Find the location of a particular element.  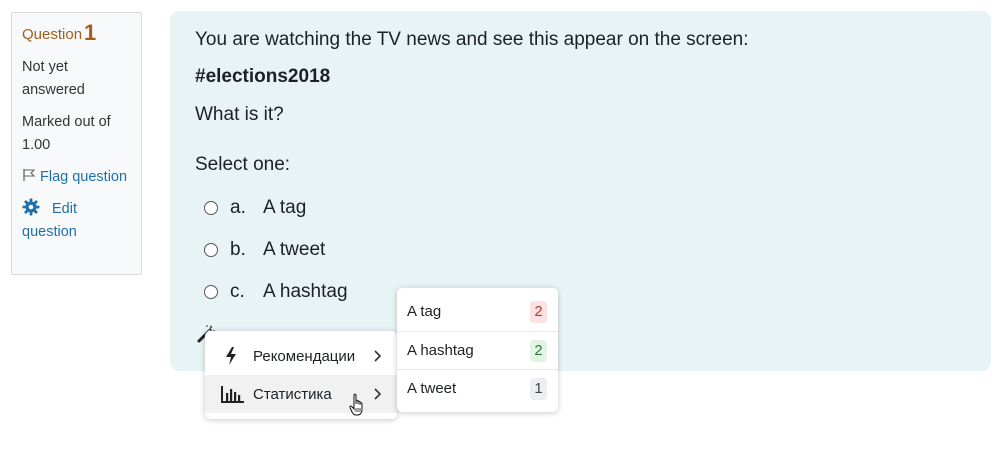

stat-row-label: A tweet is located at coordinates (432, 388).